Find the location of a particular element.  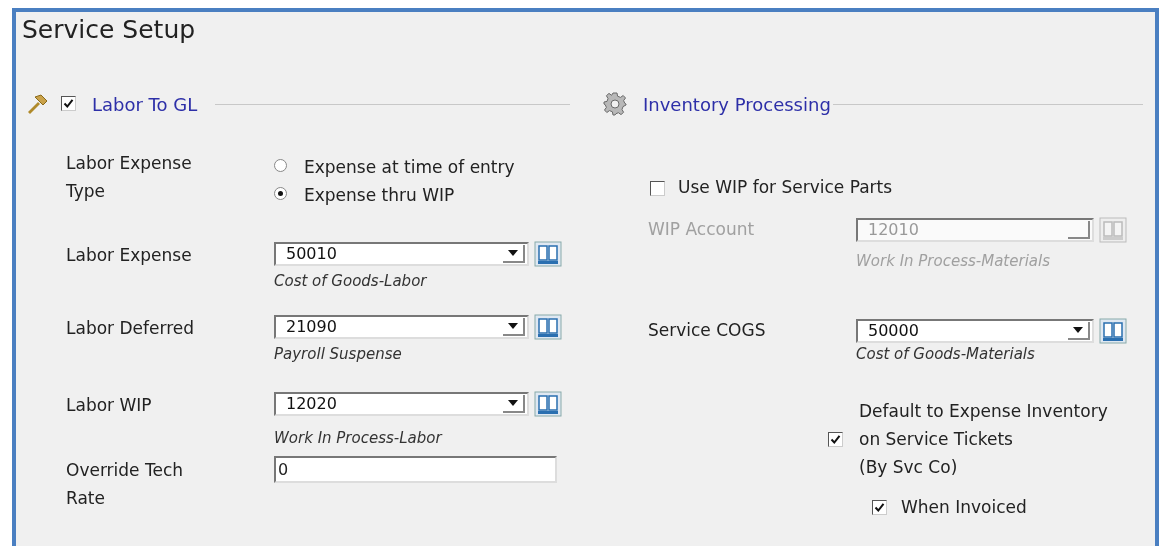

account-dropdown: 50000 is located at coordinates (975, 331).